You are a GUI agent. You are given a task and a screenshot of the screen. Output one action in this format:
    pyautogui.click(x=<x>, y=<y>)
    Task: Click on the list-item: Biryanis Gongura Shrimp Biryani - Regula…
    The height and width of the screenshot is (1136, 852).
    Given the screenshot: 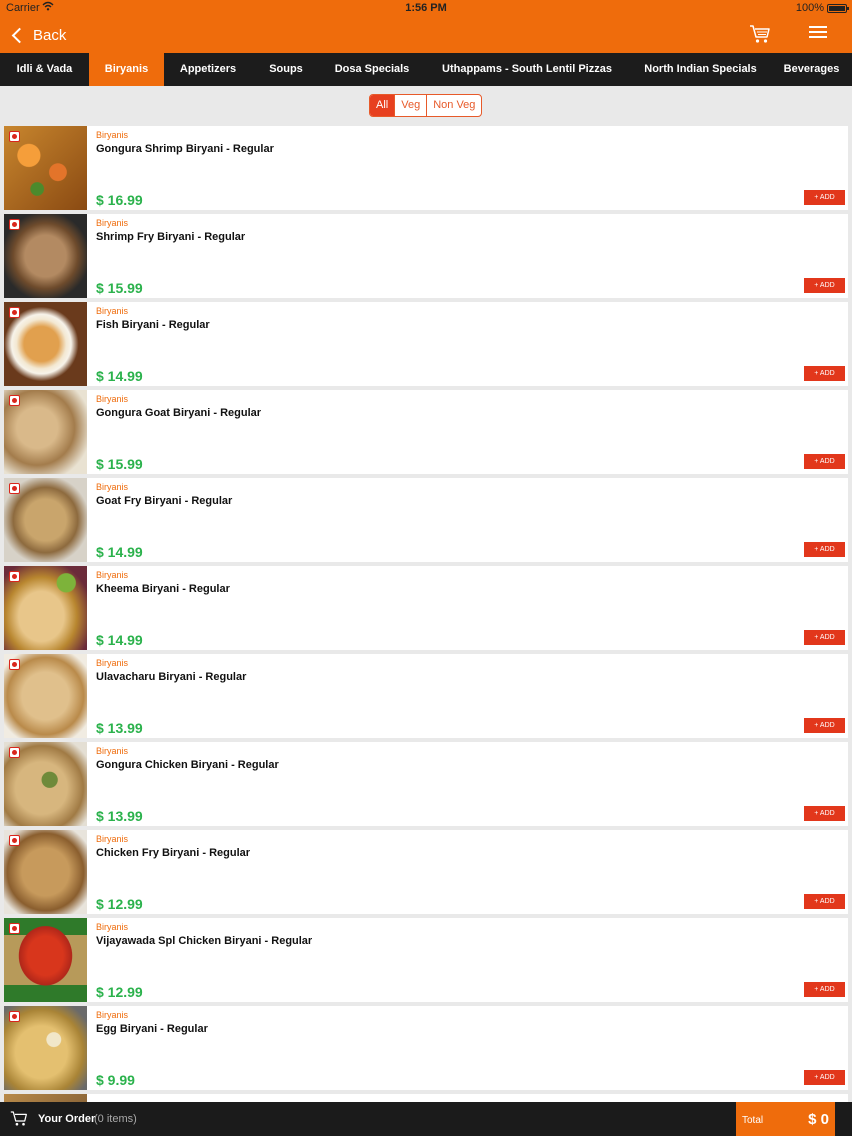 What is the action you would take?
    pyautogui.click(x=426, y=168)
    